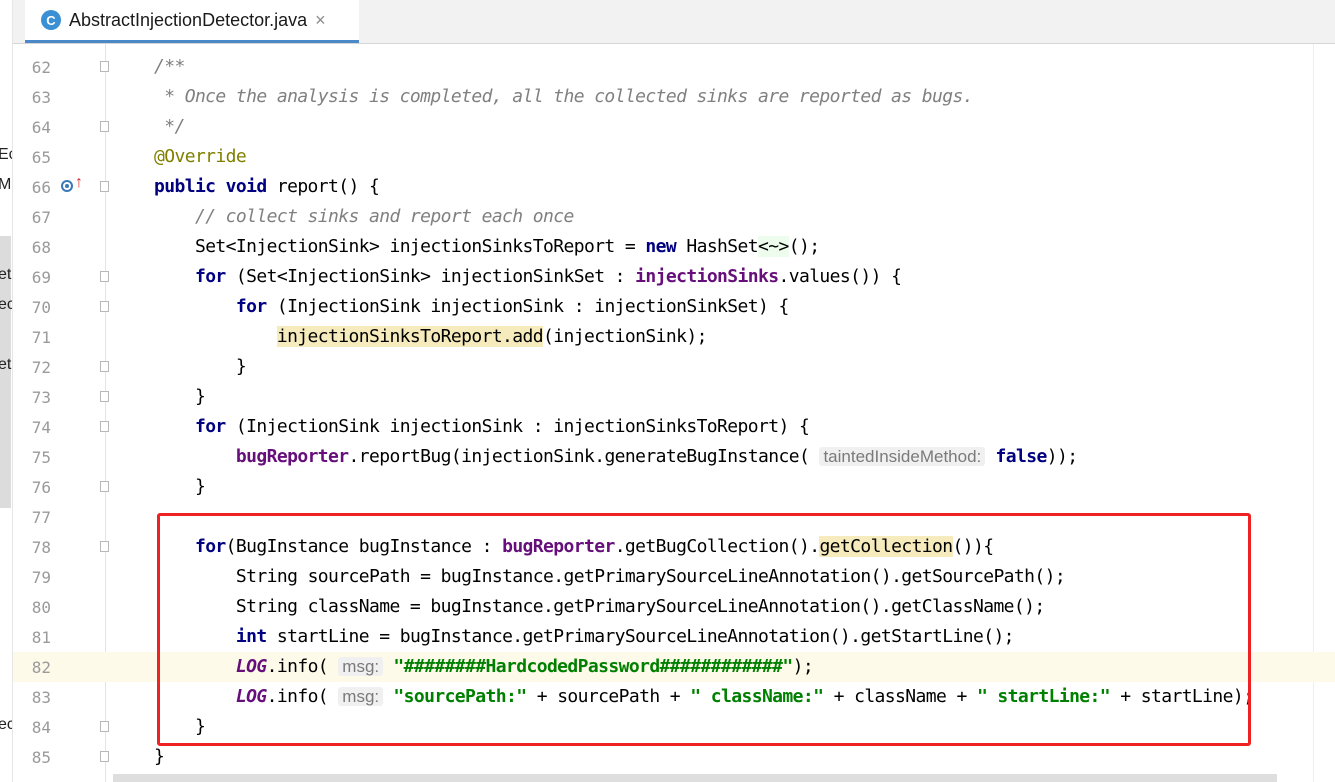  I want to click on code-line: 85 }, so click(674, 757).